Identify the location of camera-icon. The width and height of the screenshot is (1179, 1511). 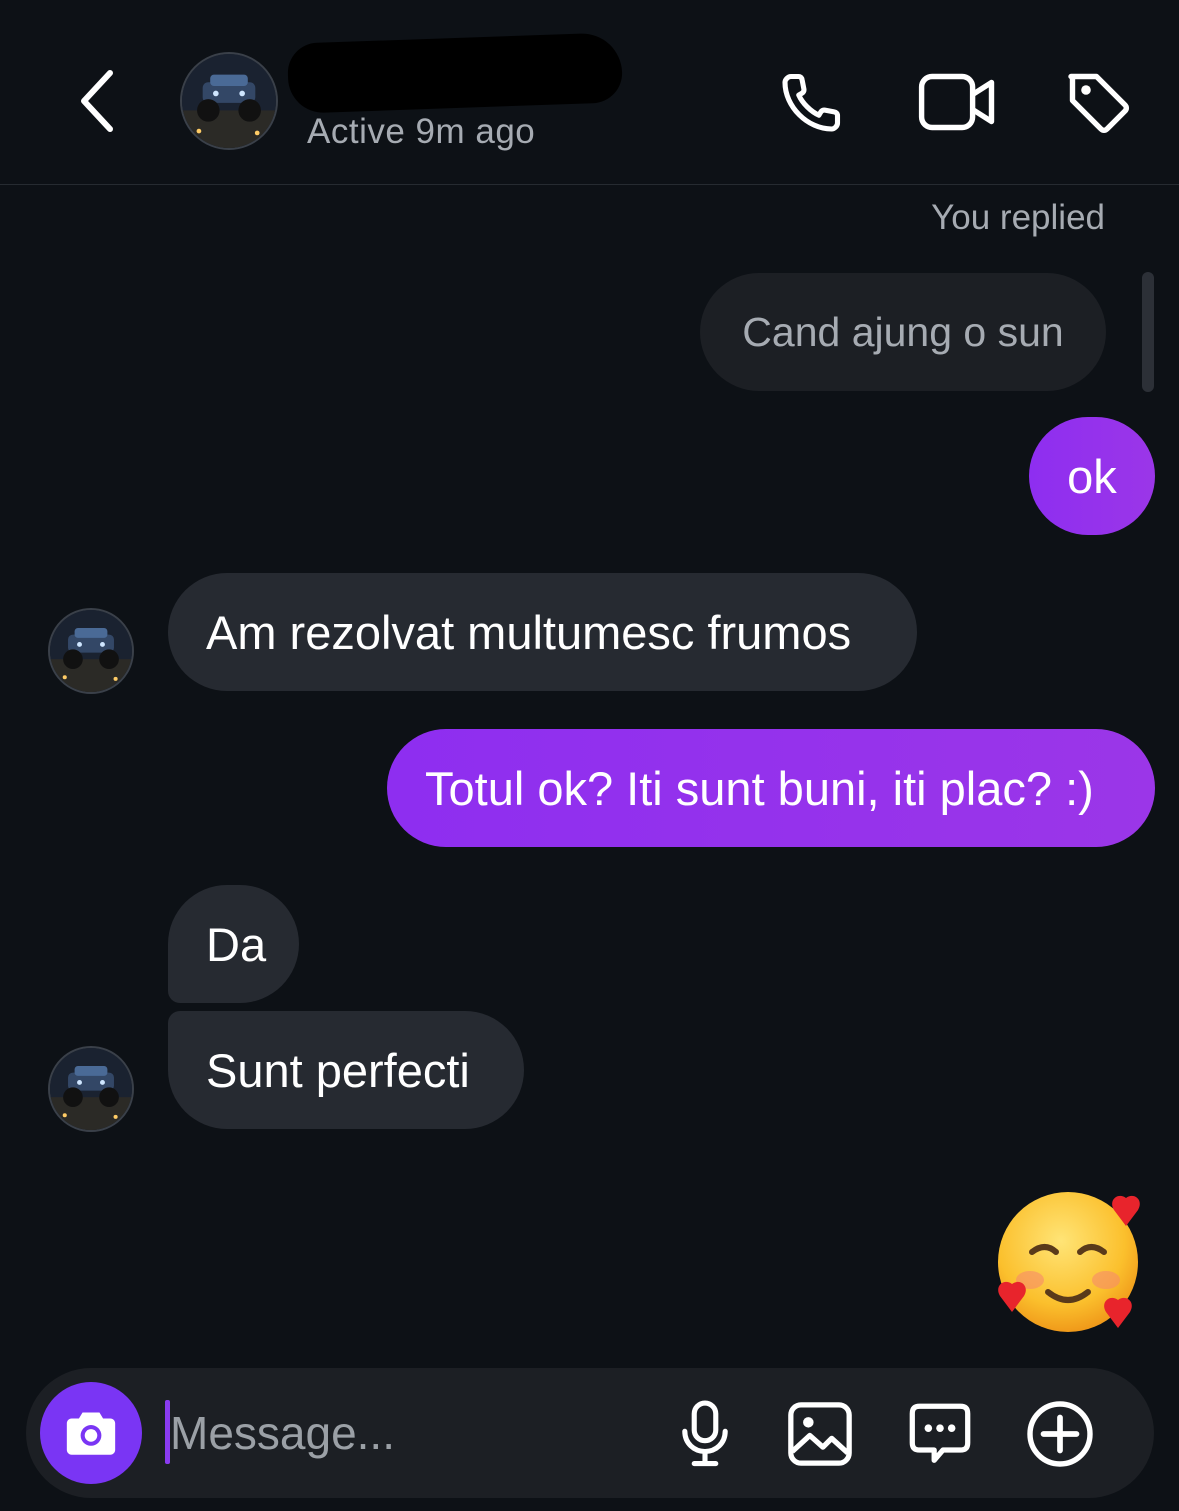
(91, 1433).